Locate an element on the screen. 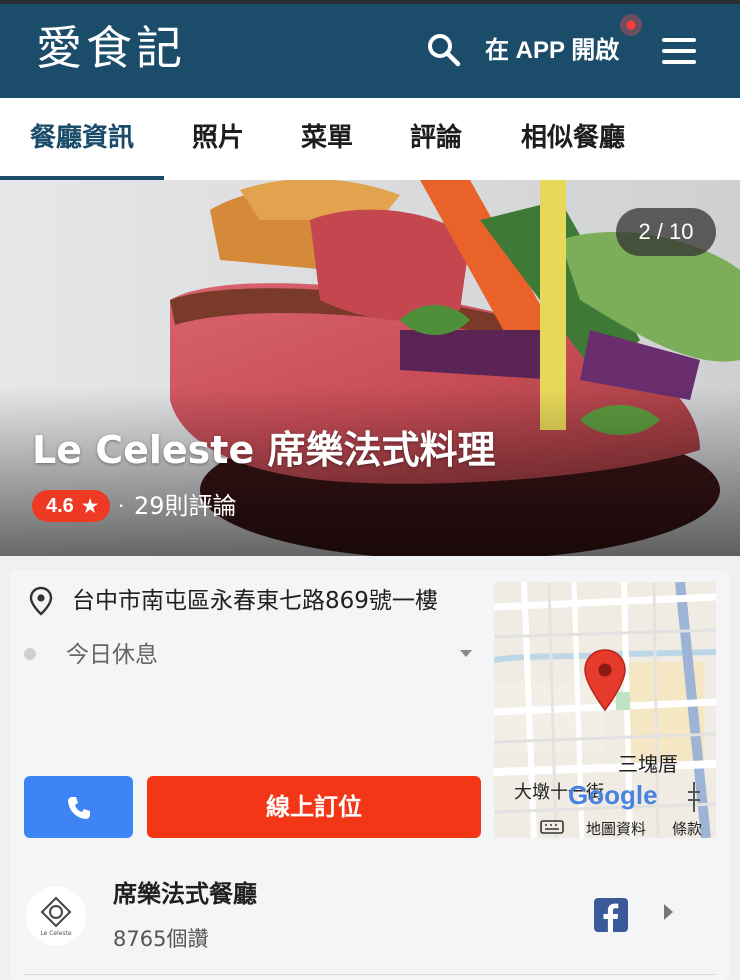 Image resolution: width=740 pixels, height=980 pixels. restaurant-logo: Le Celeste is located at coordinates (56, 916).